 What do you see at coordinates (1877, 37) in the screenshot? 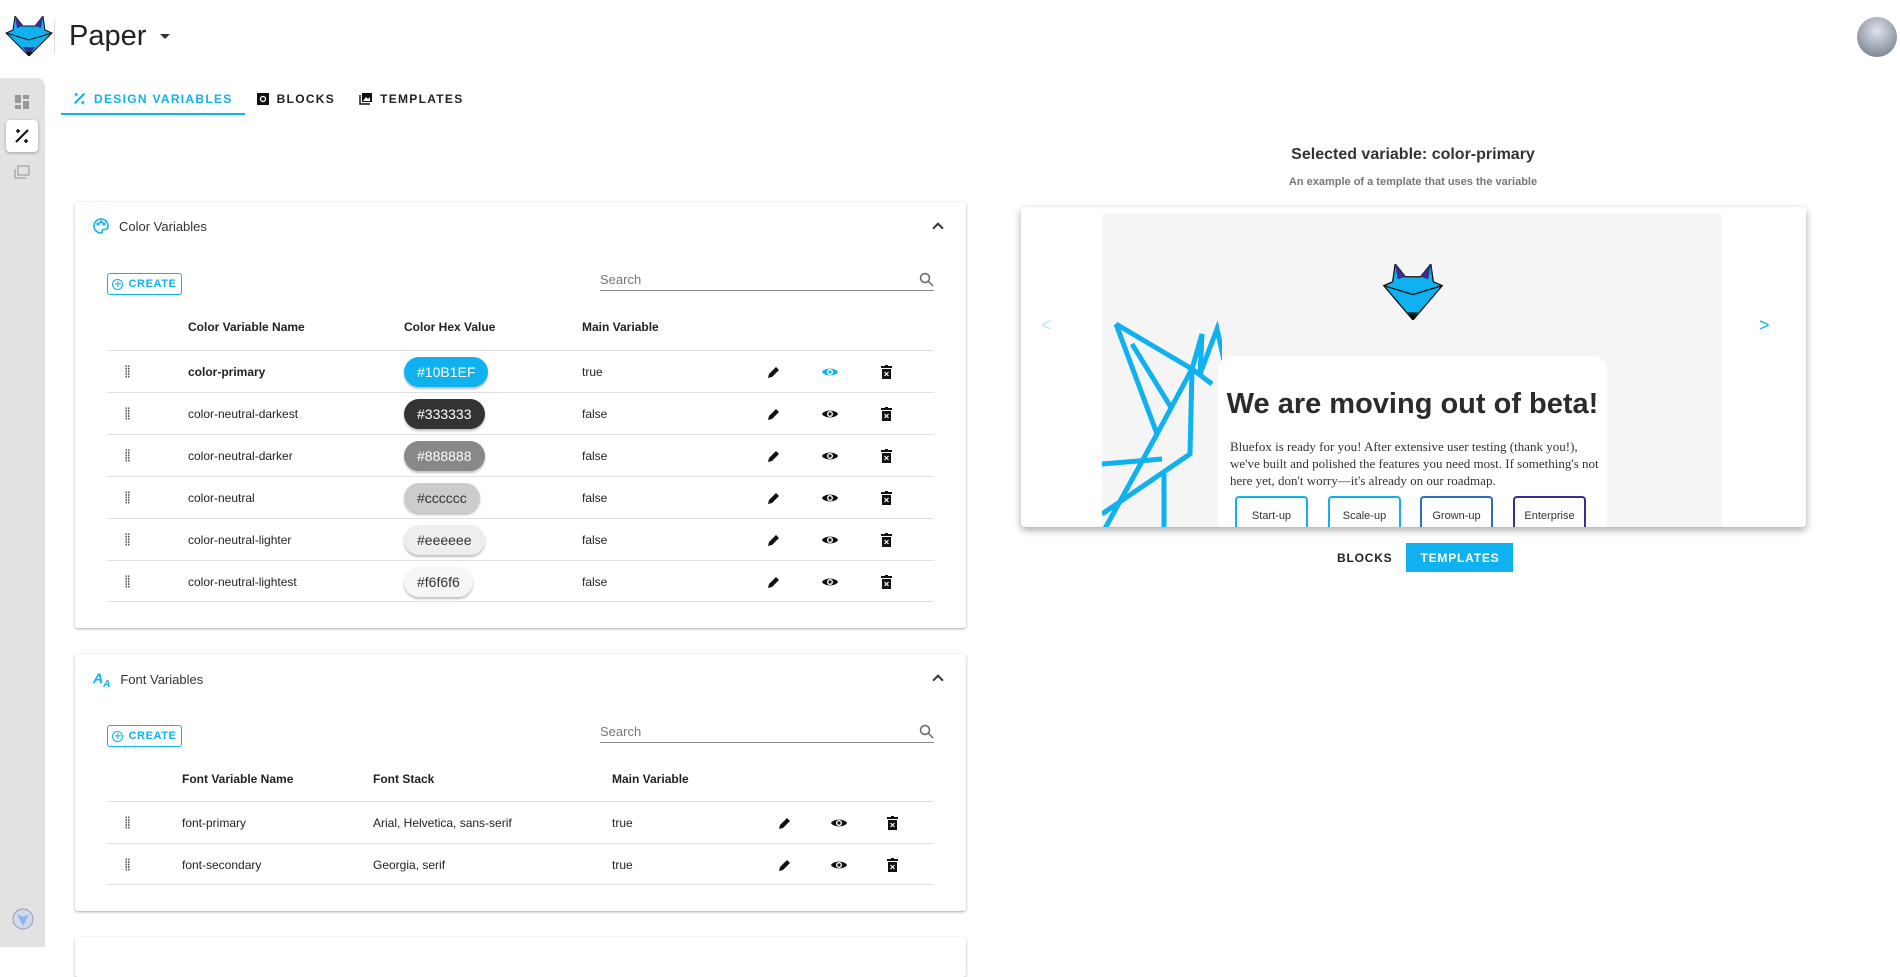
I see `avatar` at bounding box center [1877, 37].